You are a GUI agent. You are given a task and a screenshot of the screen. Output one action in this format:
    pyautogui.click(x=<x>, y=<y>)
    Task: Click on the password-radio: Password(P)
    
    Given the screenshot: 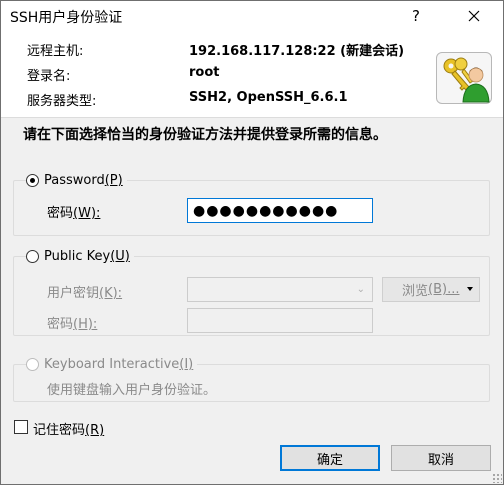 What is the action you would take?
    pyautogui.click(x=76, y=180)
    